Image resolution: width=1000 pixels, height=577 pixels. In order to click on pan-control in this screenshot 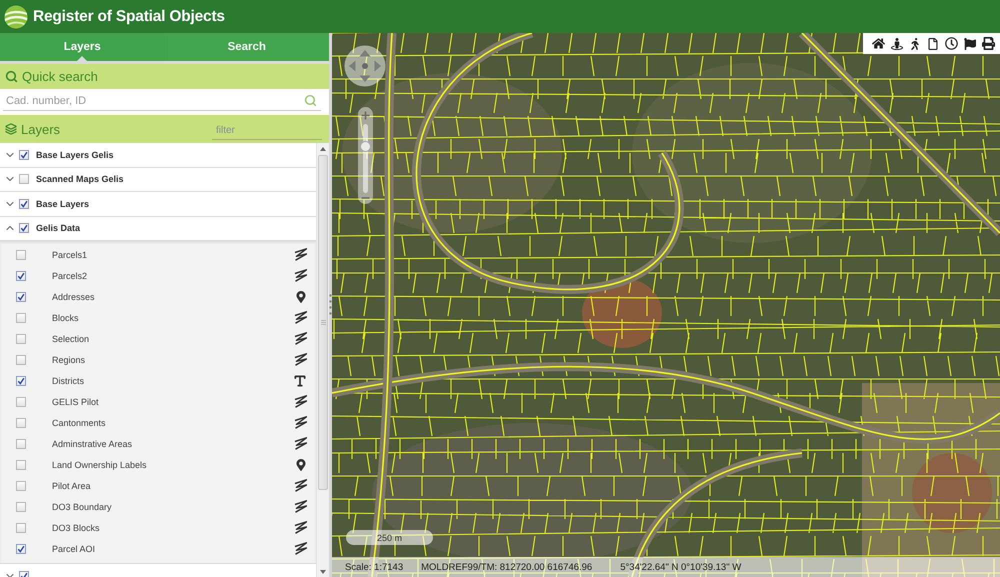, I will do `click(365, 66)`.